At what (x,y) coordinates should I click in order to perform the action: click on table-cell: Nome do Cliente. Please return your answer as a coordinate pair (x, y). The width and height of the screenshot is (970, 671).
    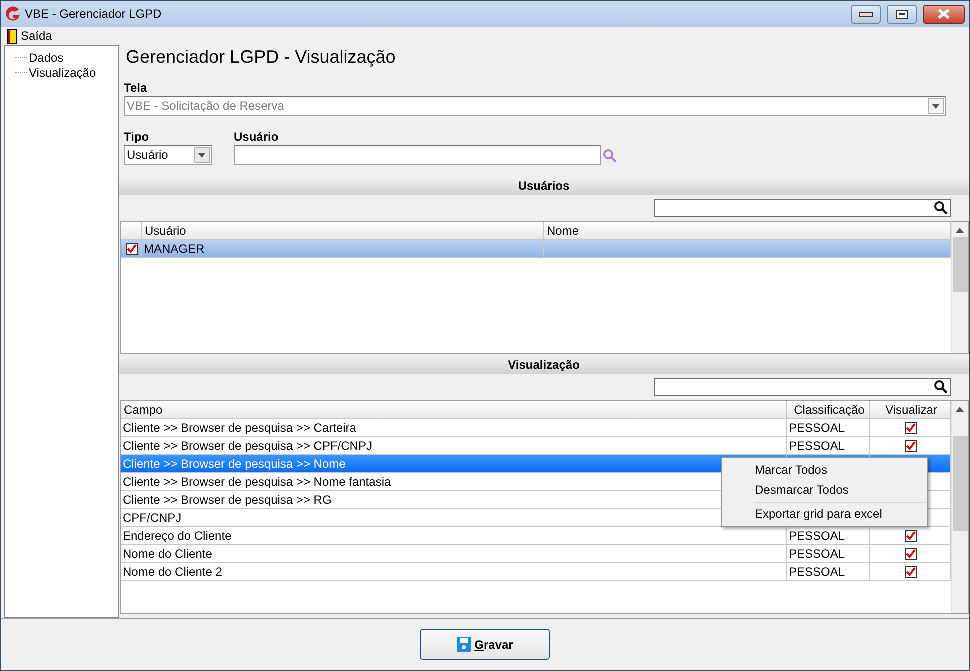
    Looking at the image, I should click on (167, 553).